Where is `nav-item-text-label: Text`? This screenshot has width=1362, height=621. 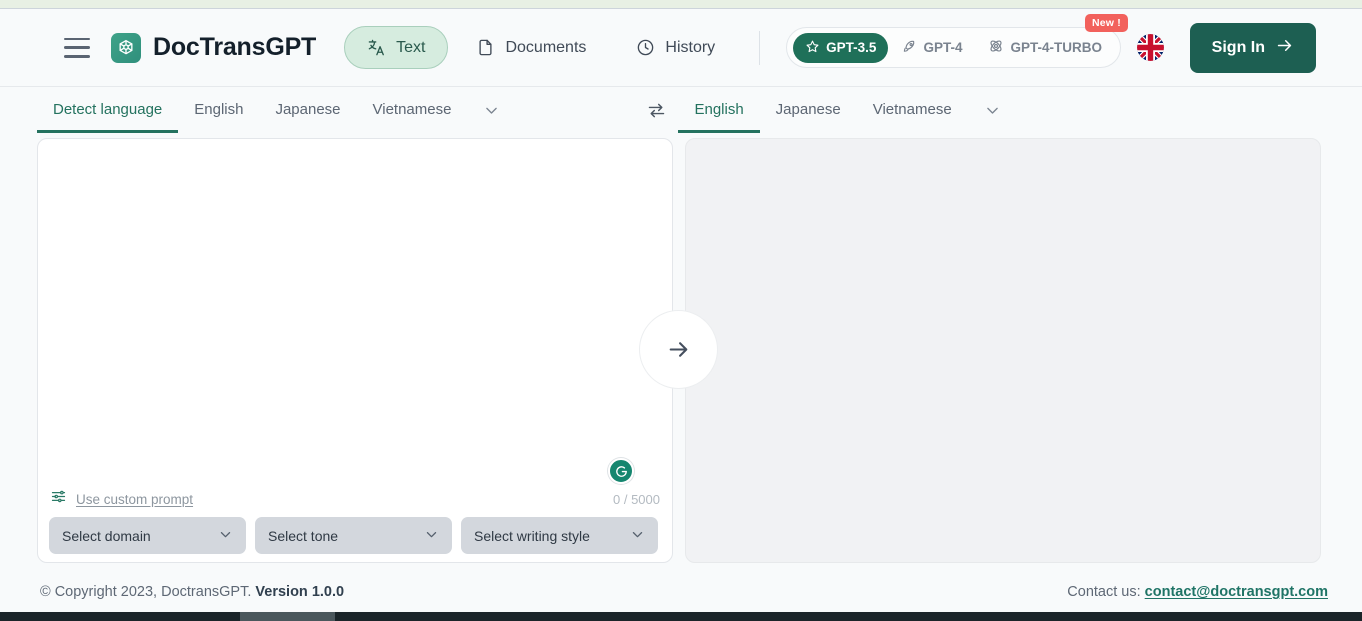
nav-item-text-label: Text is located at coordinates (411, 47).